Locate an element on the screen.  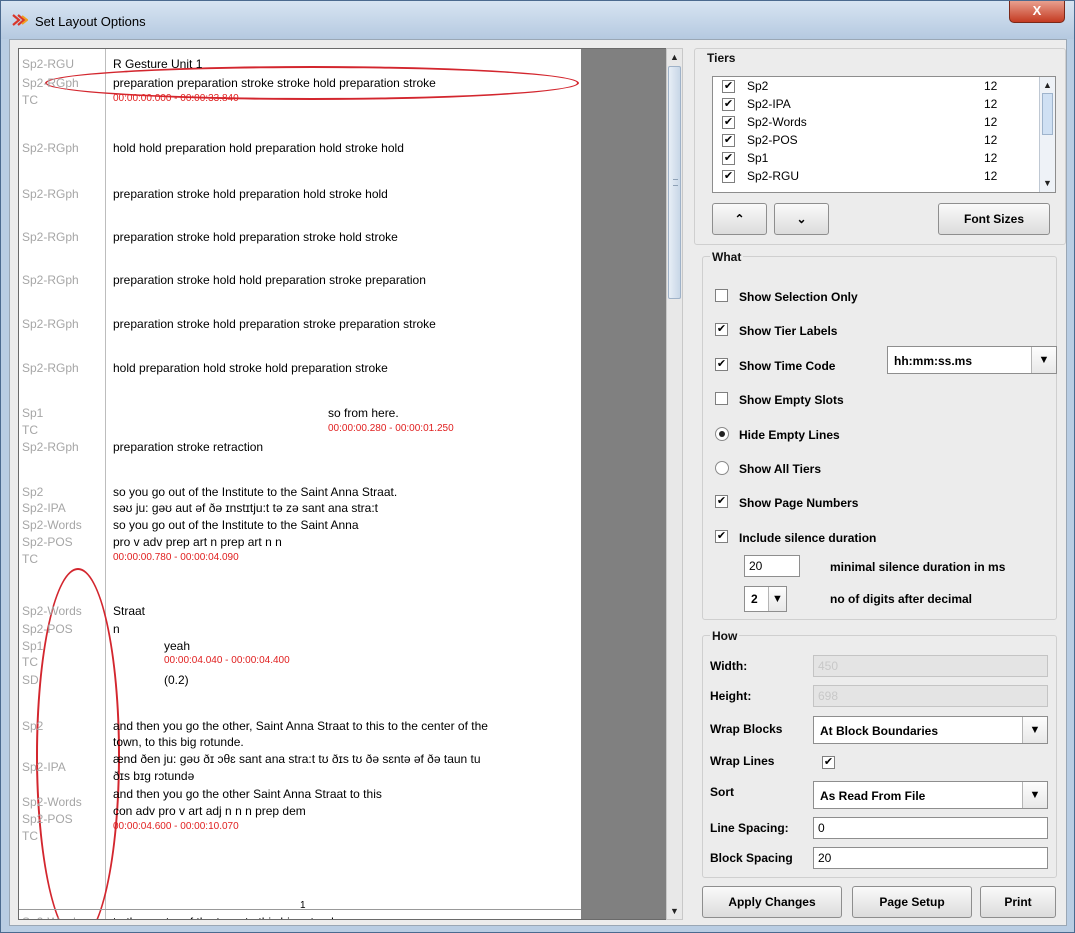
preview-scrollbar: ▲ ▼ is located at coordinates (674, 484).